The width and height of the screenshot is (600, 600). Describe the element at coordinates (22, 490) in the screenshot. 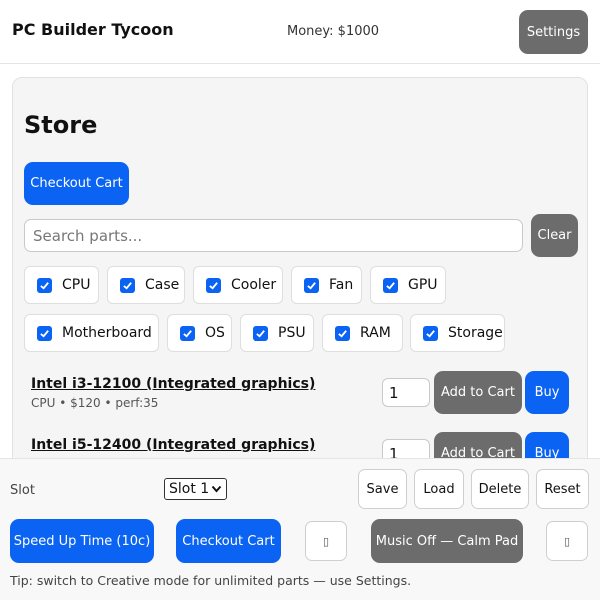

I see `slot-label: Slot` at that location.